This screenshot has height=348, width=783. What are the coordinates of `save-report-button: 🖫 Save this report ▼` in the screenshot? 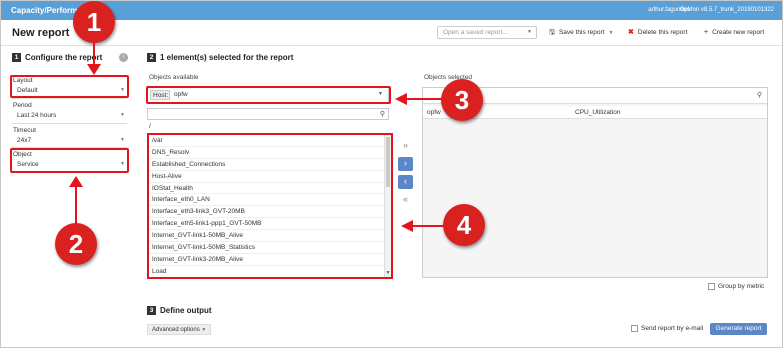 It's located at (581, 32).